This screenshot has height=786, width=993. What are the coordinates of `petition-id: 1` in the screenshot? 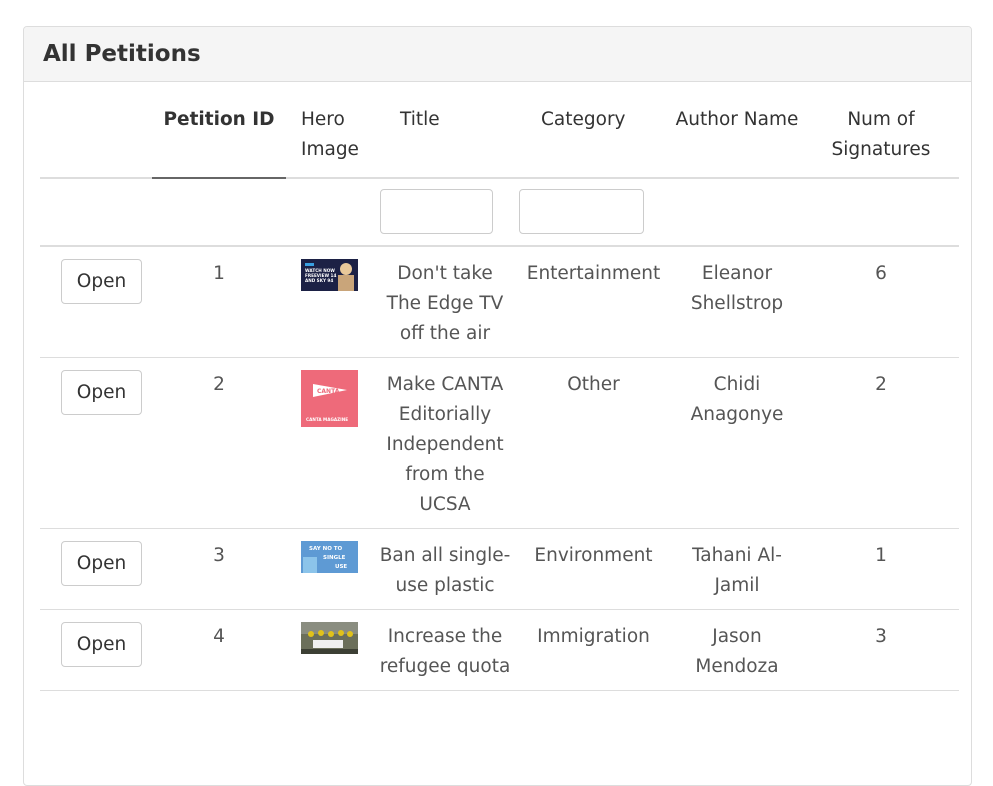 It's located at (219, 302).